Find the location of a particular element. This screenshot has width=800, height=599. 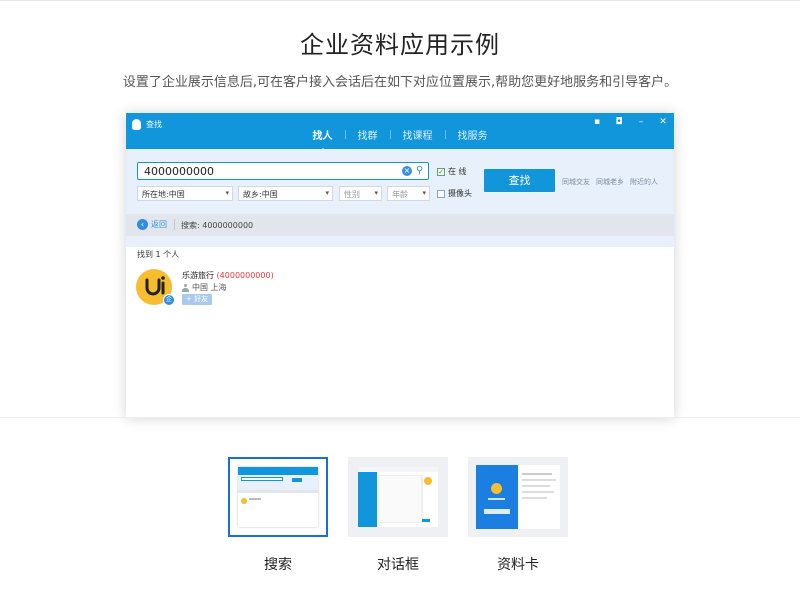

result-location: 中国 上海 is located at coordinates (204, 287).